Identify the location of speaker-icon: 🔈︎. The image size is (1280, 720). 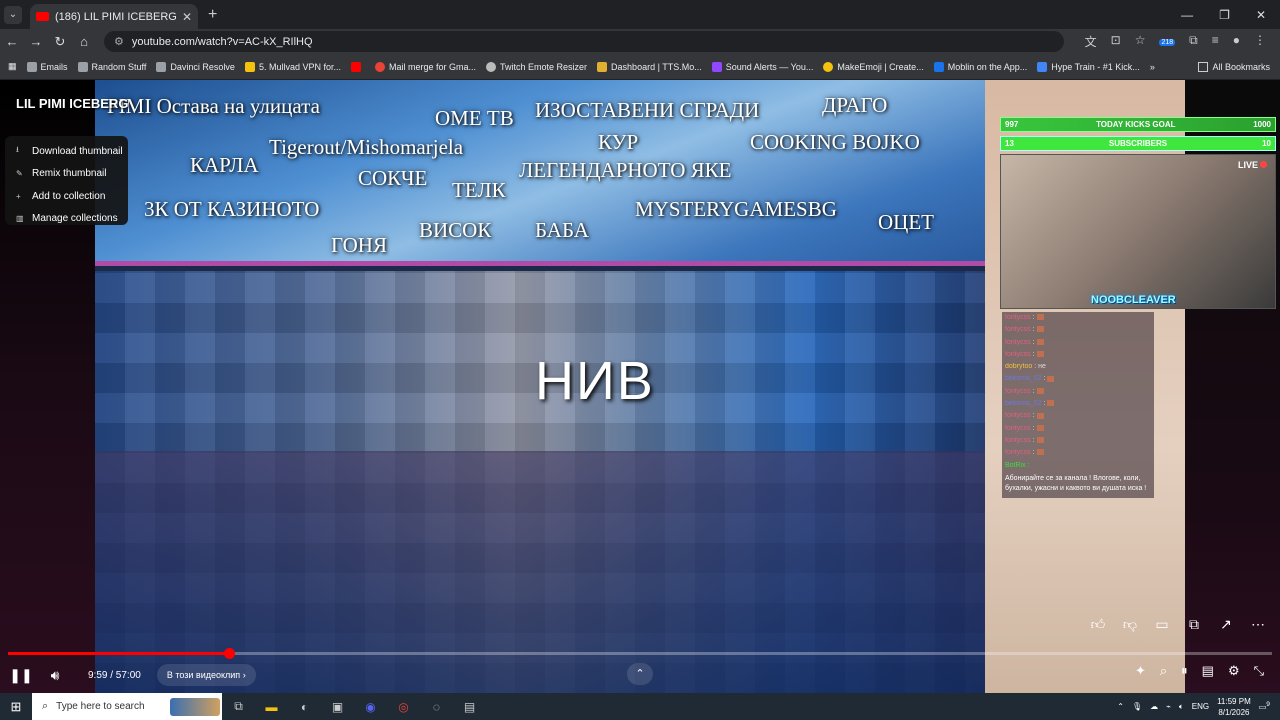
(1181, 707).